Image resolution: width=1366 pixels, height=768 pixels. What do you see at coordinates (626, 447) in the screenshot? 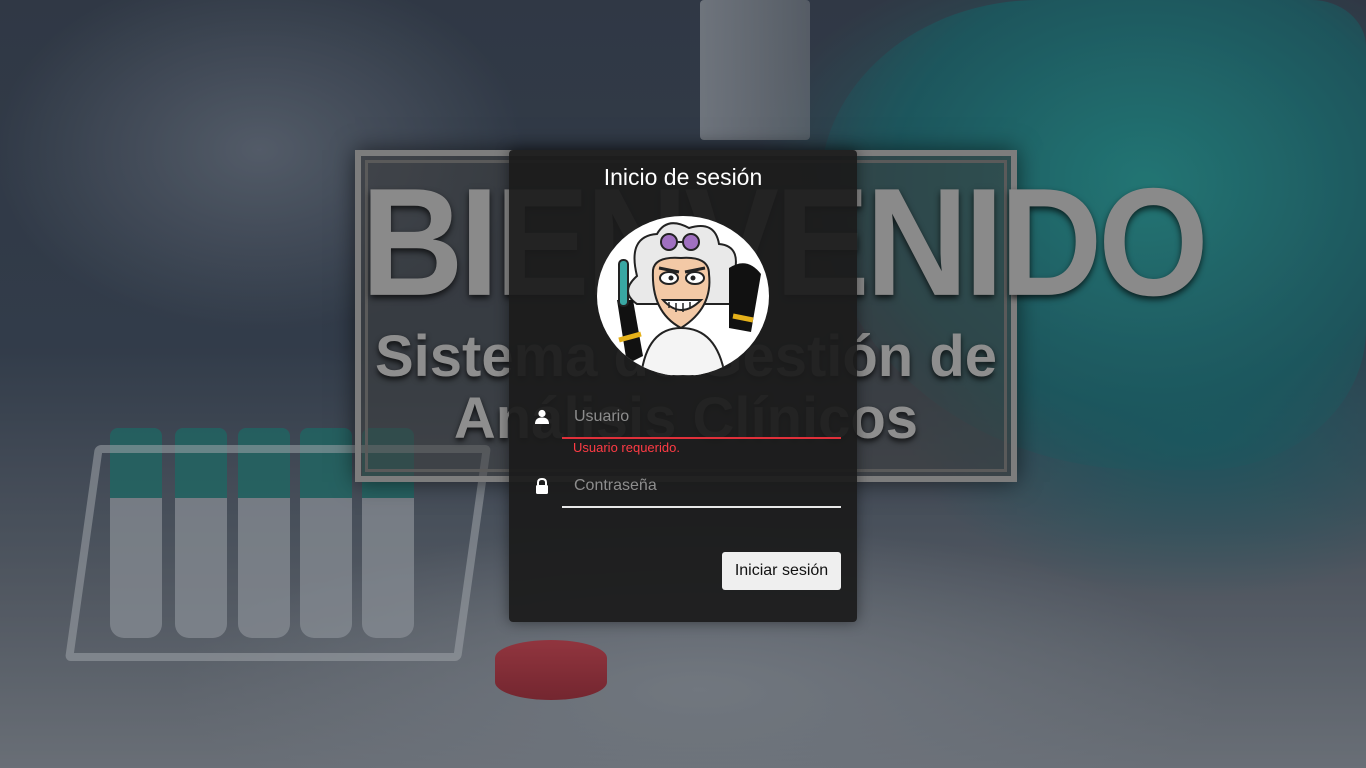
I see `username-error-message: Usuario requerido.` at bounding box center [626, 447].